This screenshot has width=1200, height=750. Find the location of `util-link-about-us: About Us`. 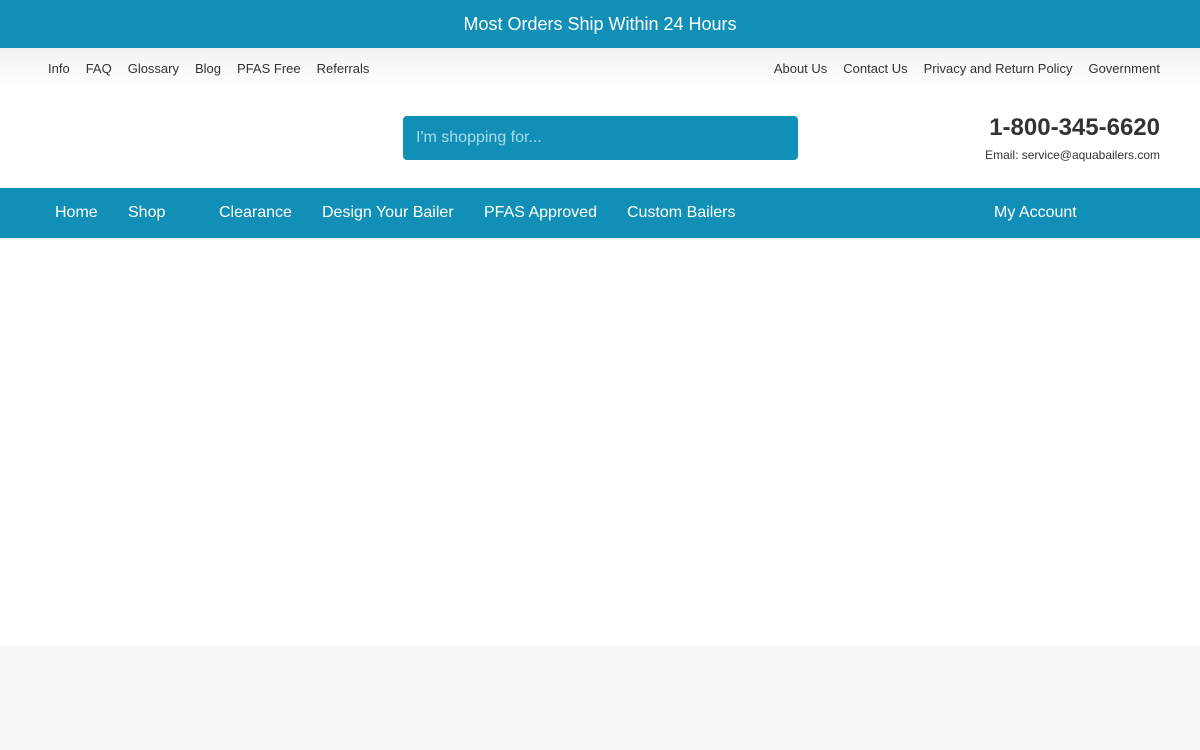

util-link-about-us: About Us is located at coordinates (800, 68).